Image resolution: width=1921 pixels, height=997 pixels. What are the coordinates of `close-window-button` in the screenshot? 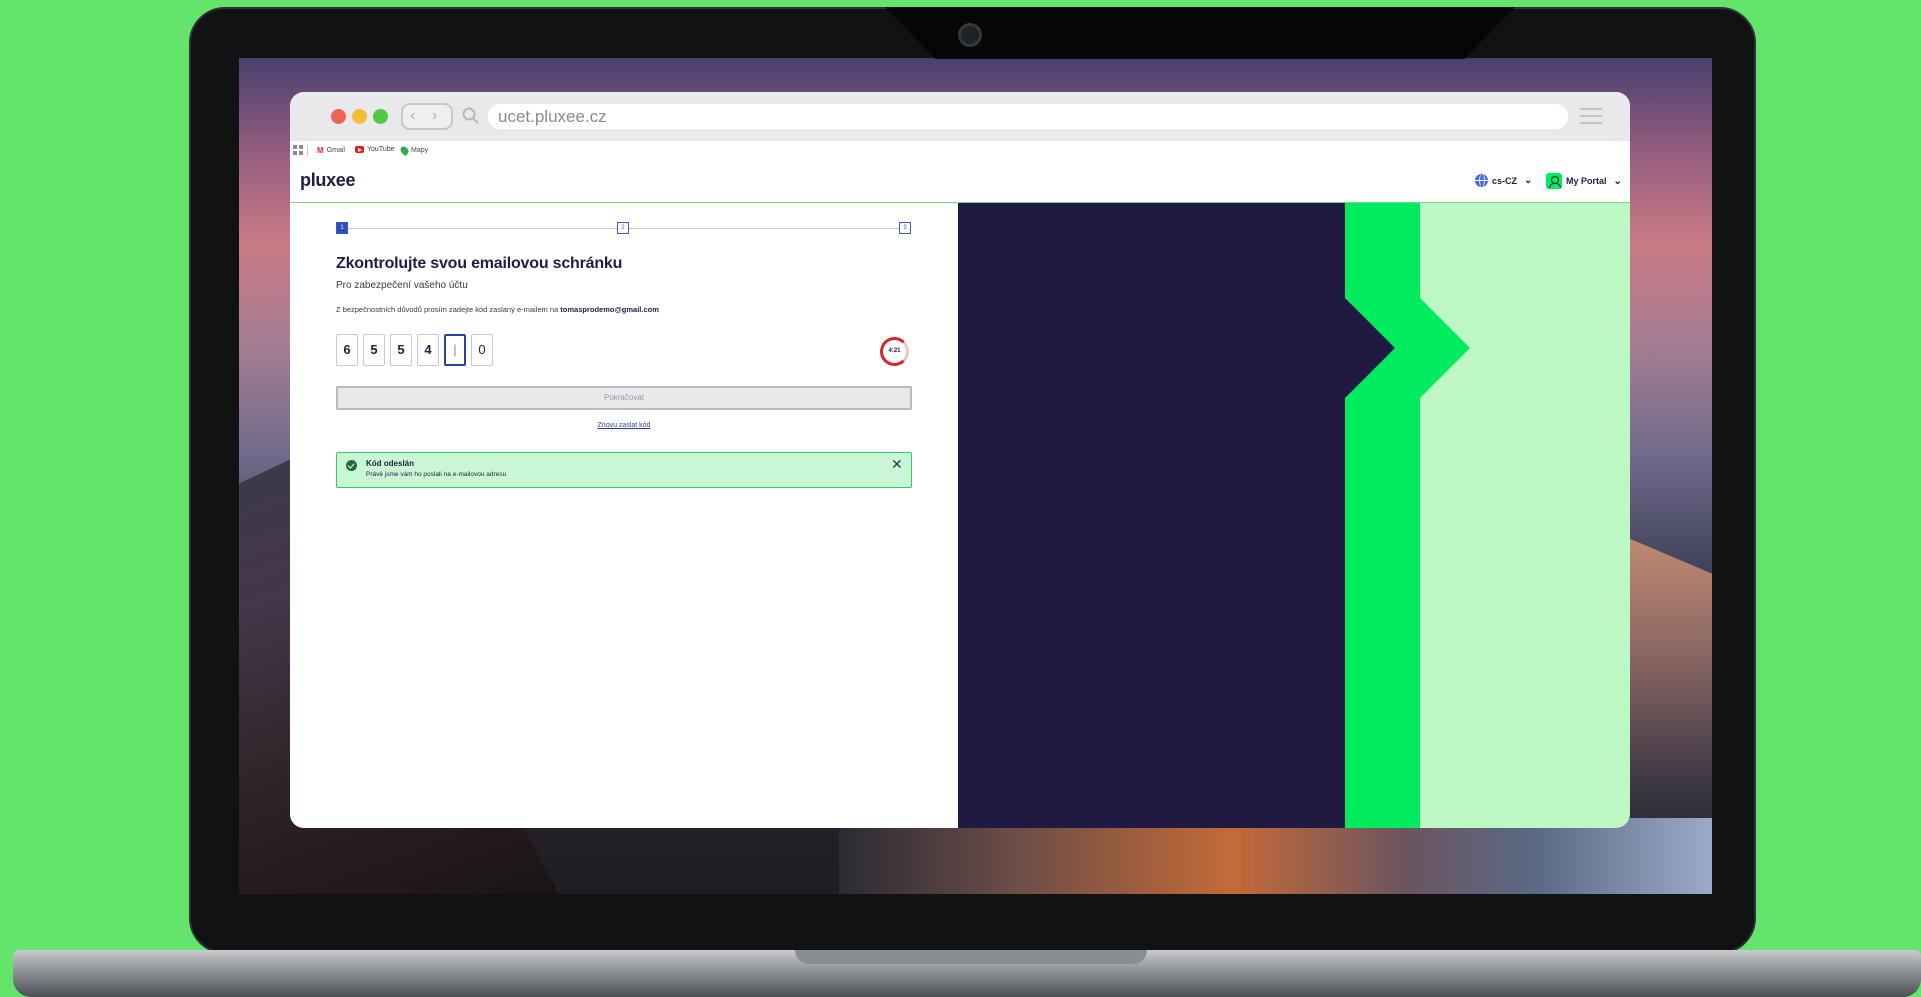 It's located at (338, 116).